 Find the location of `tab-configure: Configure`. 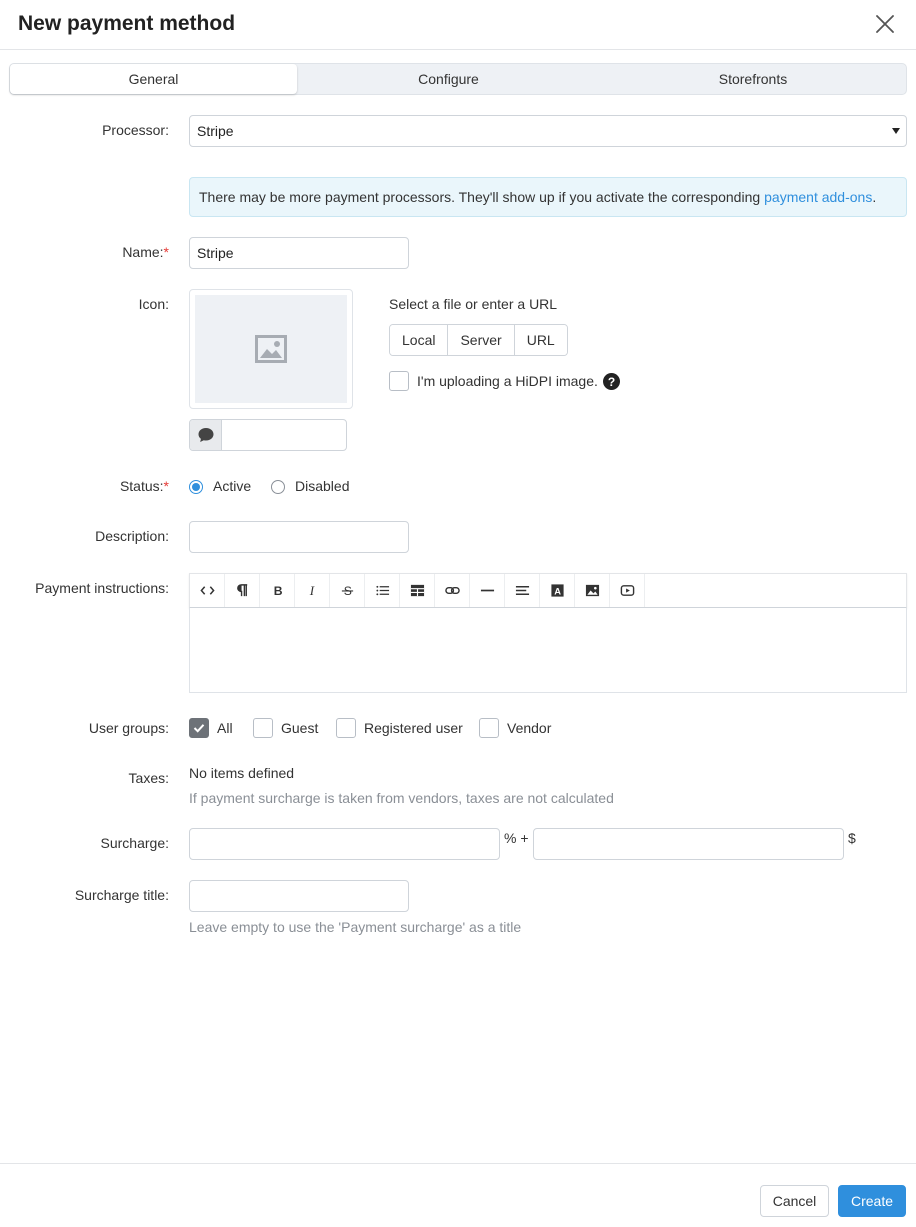

tab-configure: Configure is located at coordinates (448, 79).